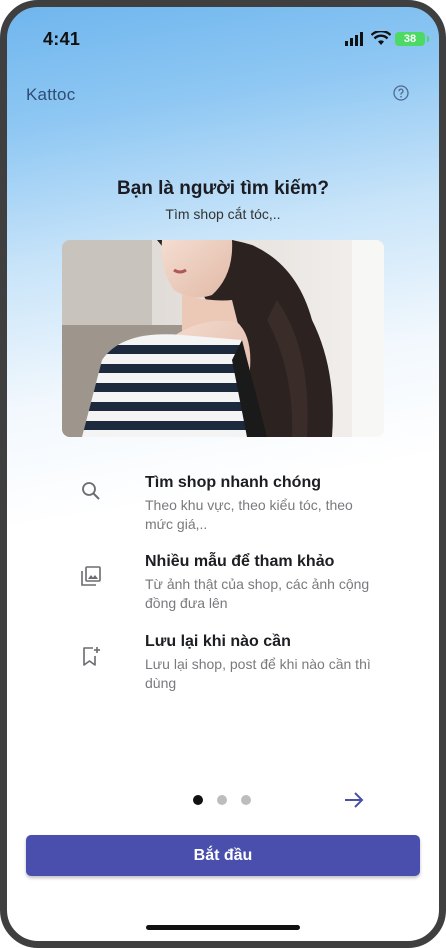 Image resolution: width=446 pixels, height=948 pixels. What do you see at coordinates (233, 482) in the screenshot?
I see `feature-title: Tìm shop nhanh chóng` at bounding box center [233, 482].